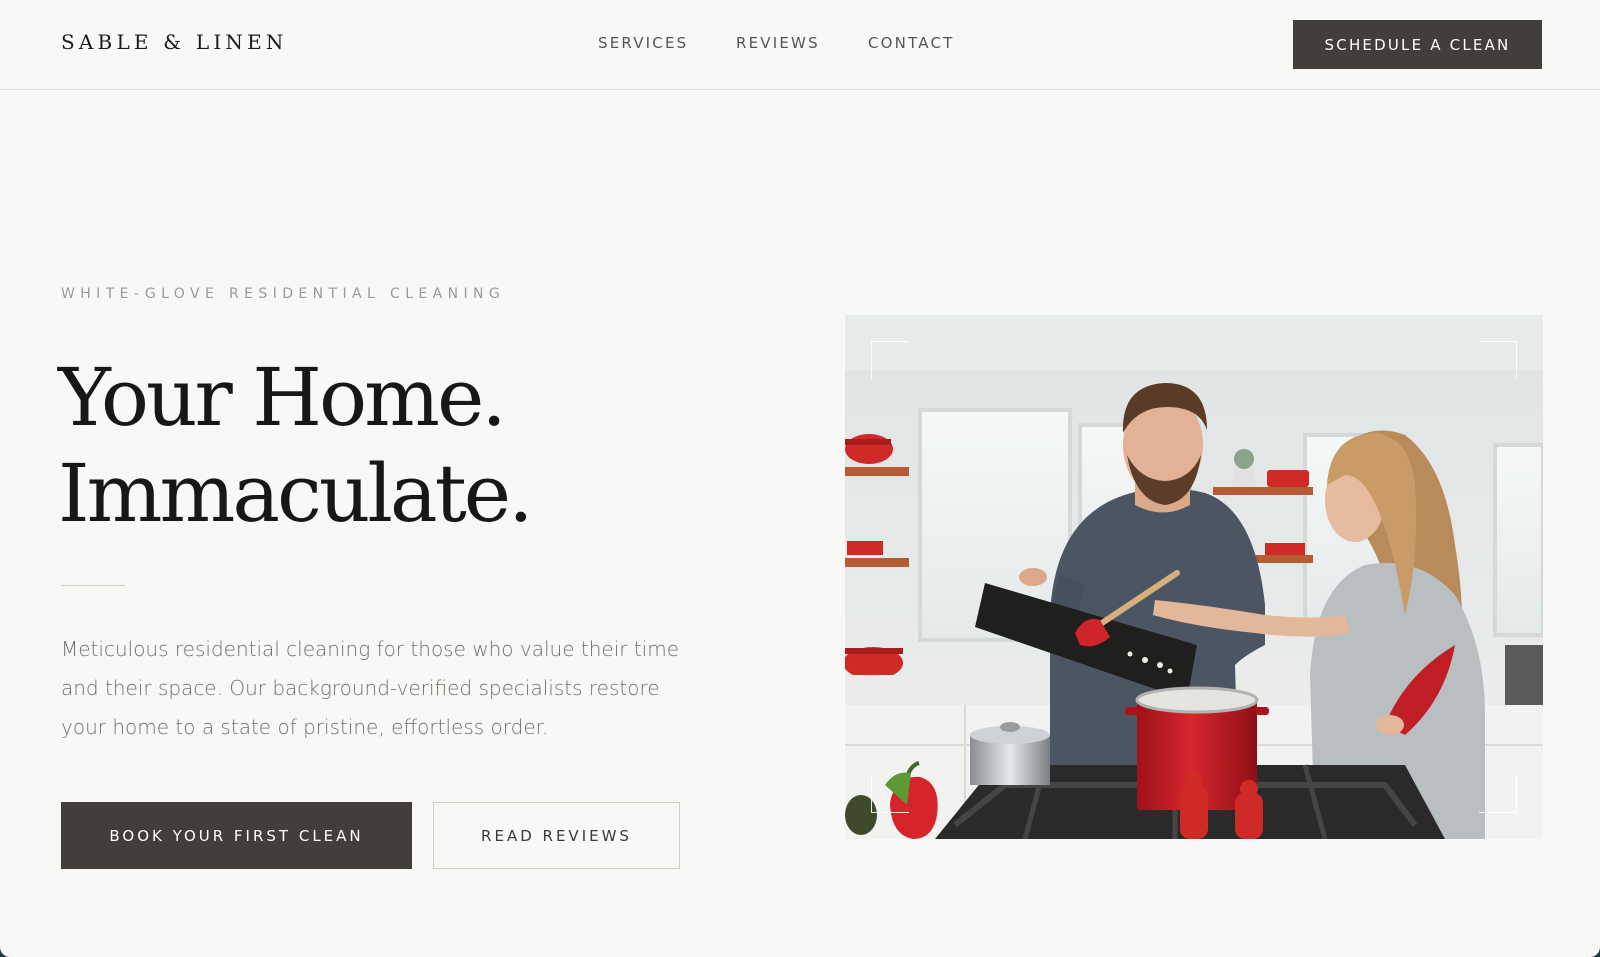  Describe the element at coordinates (778, 43) in the screenshot. I see `nav-link-reviews: REVIEWS` at that location.